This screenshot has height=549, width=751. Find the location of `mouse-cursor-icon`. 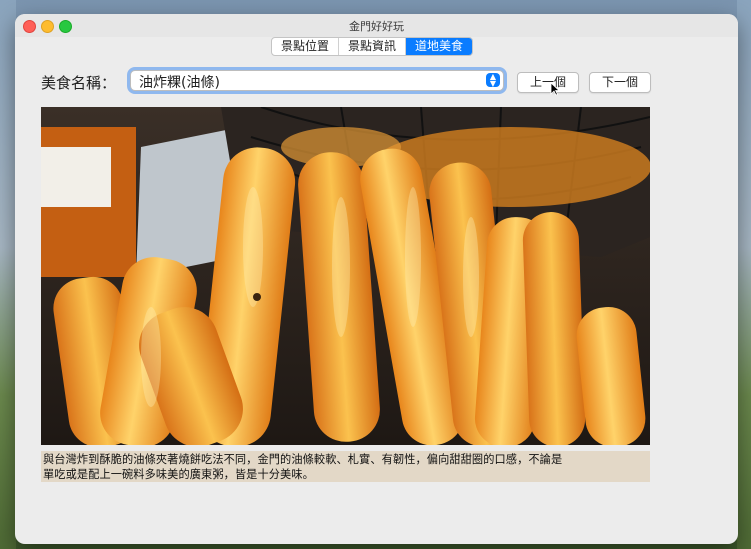

mouse-cursor-icon is located at coordinates (555, 89).